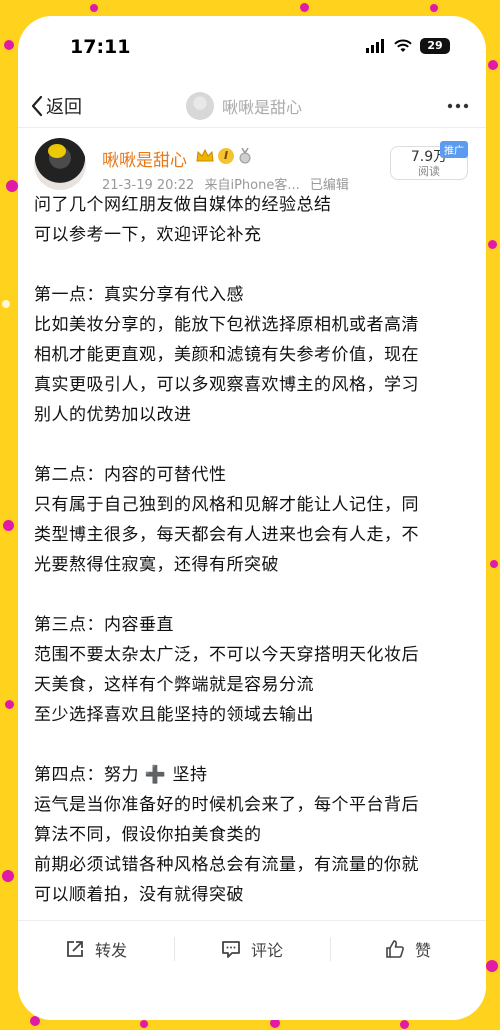  What do you see at coordinates (75, 948) in the screenshot?
I see `repost-icon` at bounding box center [75, 948].